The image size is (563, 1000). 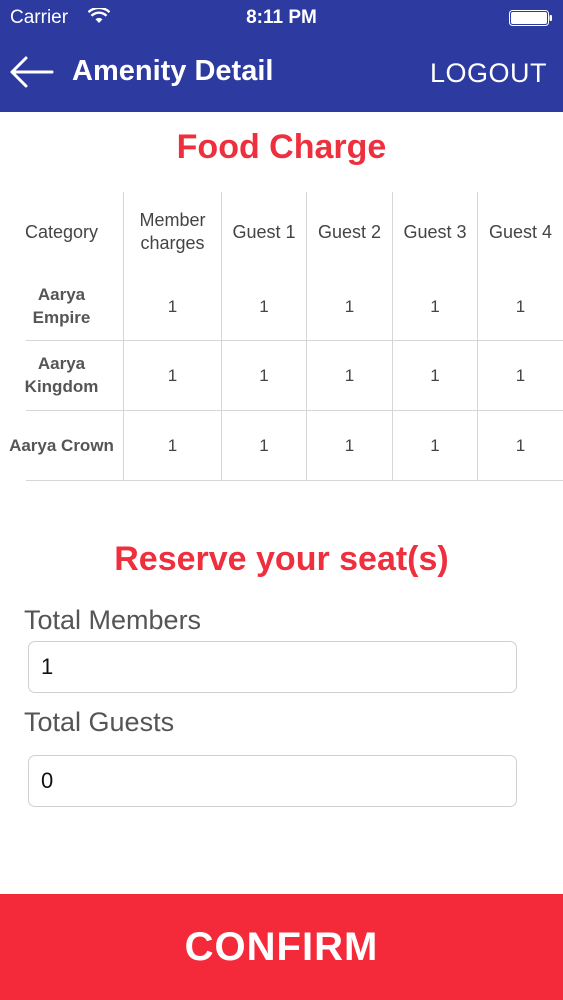 I want to click on row-category-text: Aarya Empire, so click(x=61, y=306).